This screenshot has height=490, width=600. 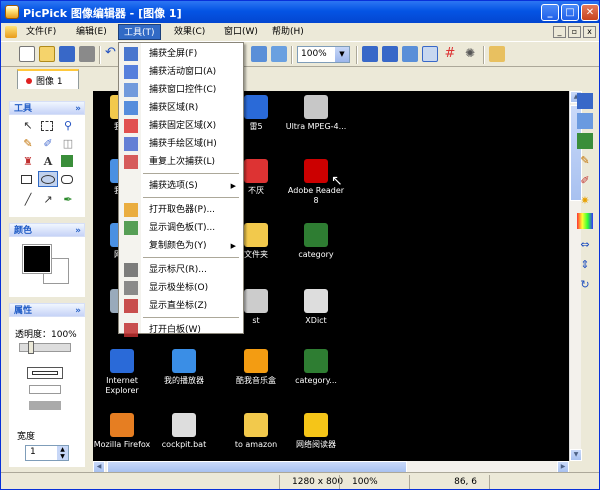 What do you see at coordinates (11, 32) in the screenshot?
I see `doc-icon` at bounding box center [11, 32].